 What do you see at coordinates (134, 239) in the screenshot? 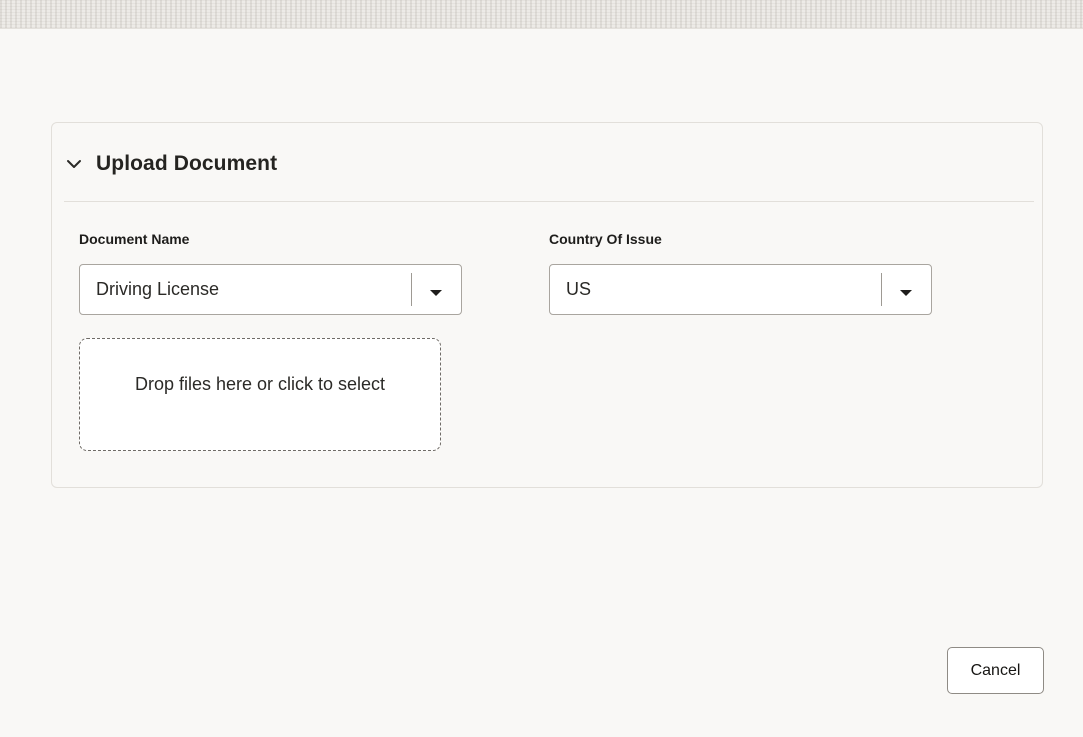
I see `document-name-label: Document Name` at bounding box center [134, 239].